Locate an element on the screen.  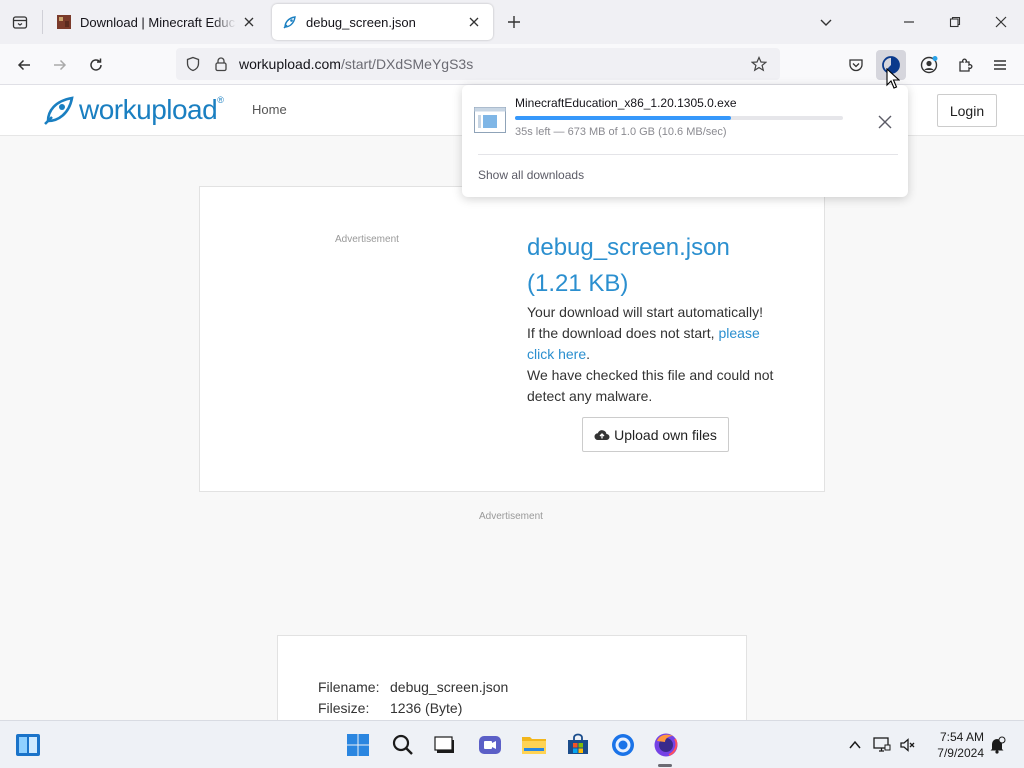
filename-row: Filename: debug_screen.json is located at coordinates (413, 687).